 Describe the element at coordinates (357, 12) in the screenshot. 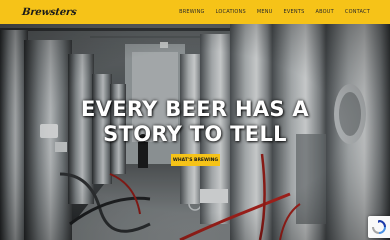

I see `nav-contact: CONTACT` at that location.